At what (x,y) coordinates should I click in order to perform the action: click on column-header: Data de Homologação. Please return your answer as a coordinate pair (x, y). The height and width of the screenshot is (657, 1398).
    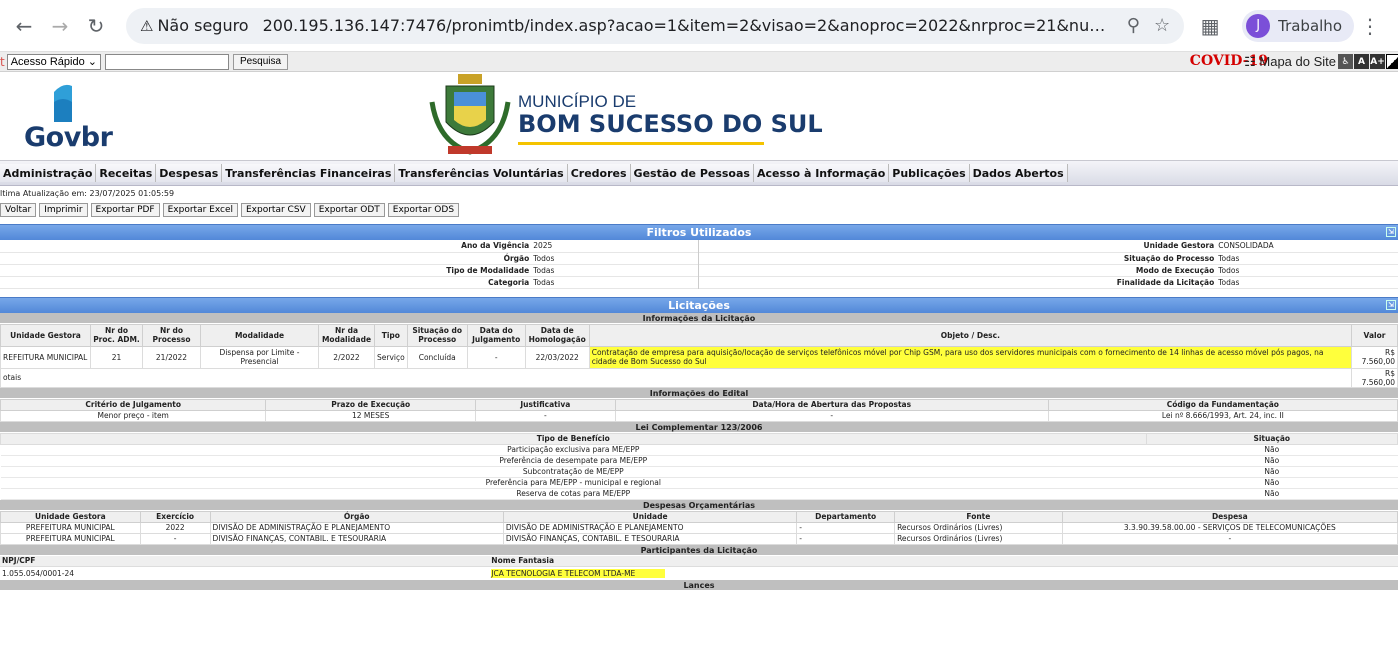
    Looking at the image, I should click on (557, 335).